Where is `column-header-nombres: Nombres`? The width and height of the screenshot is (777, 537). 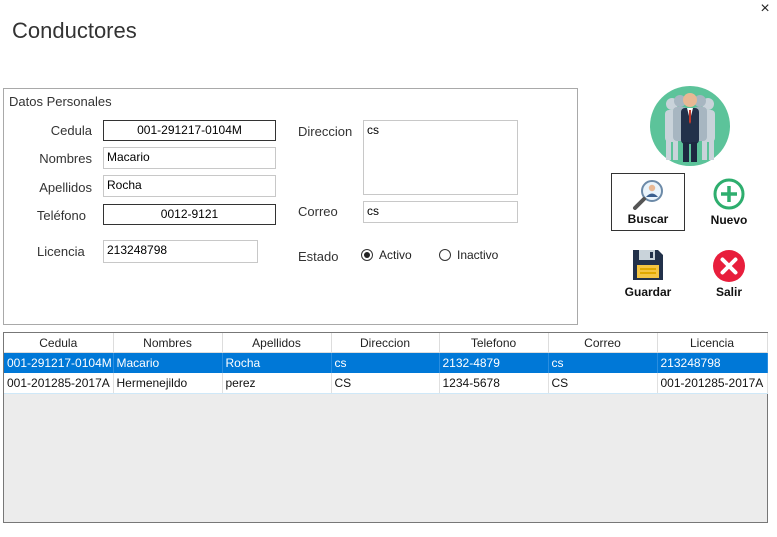
column-header-nombres: Nombres is located at coordinates (168, 343).